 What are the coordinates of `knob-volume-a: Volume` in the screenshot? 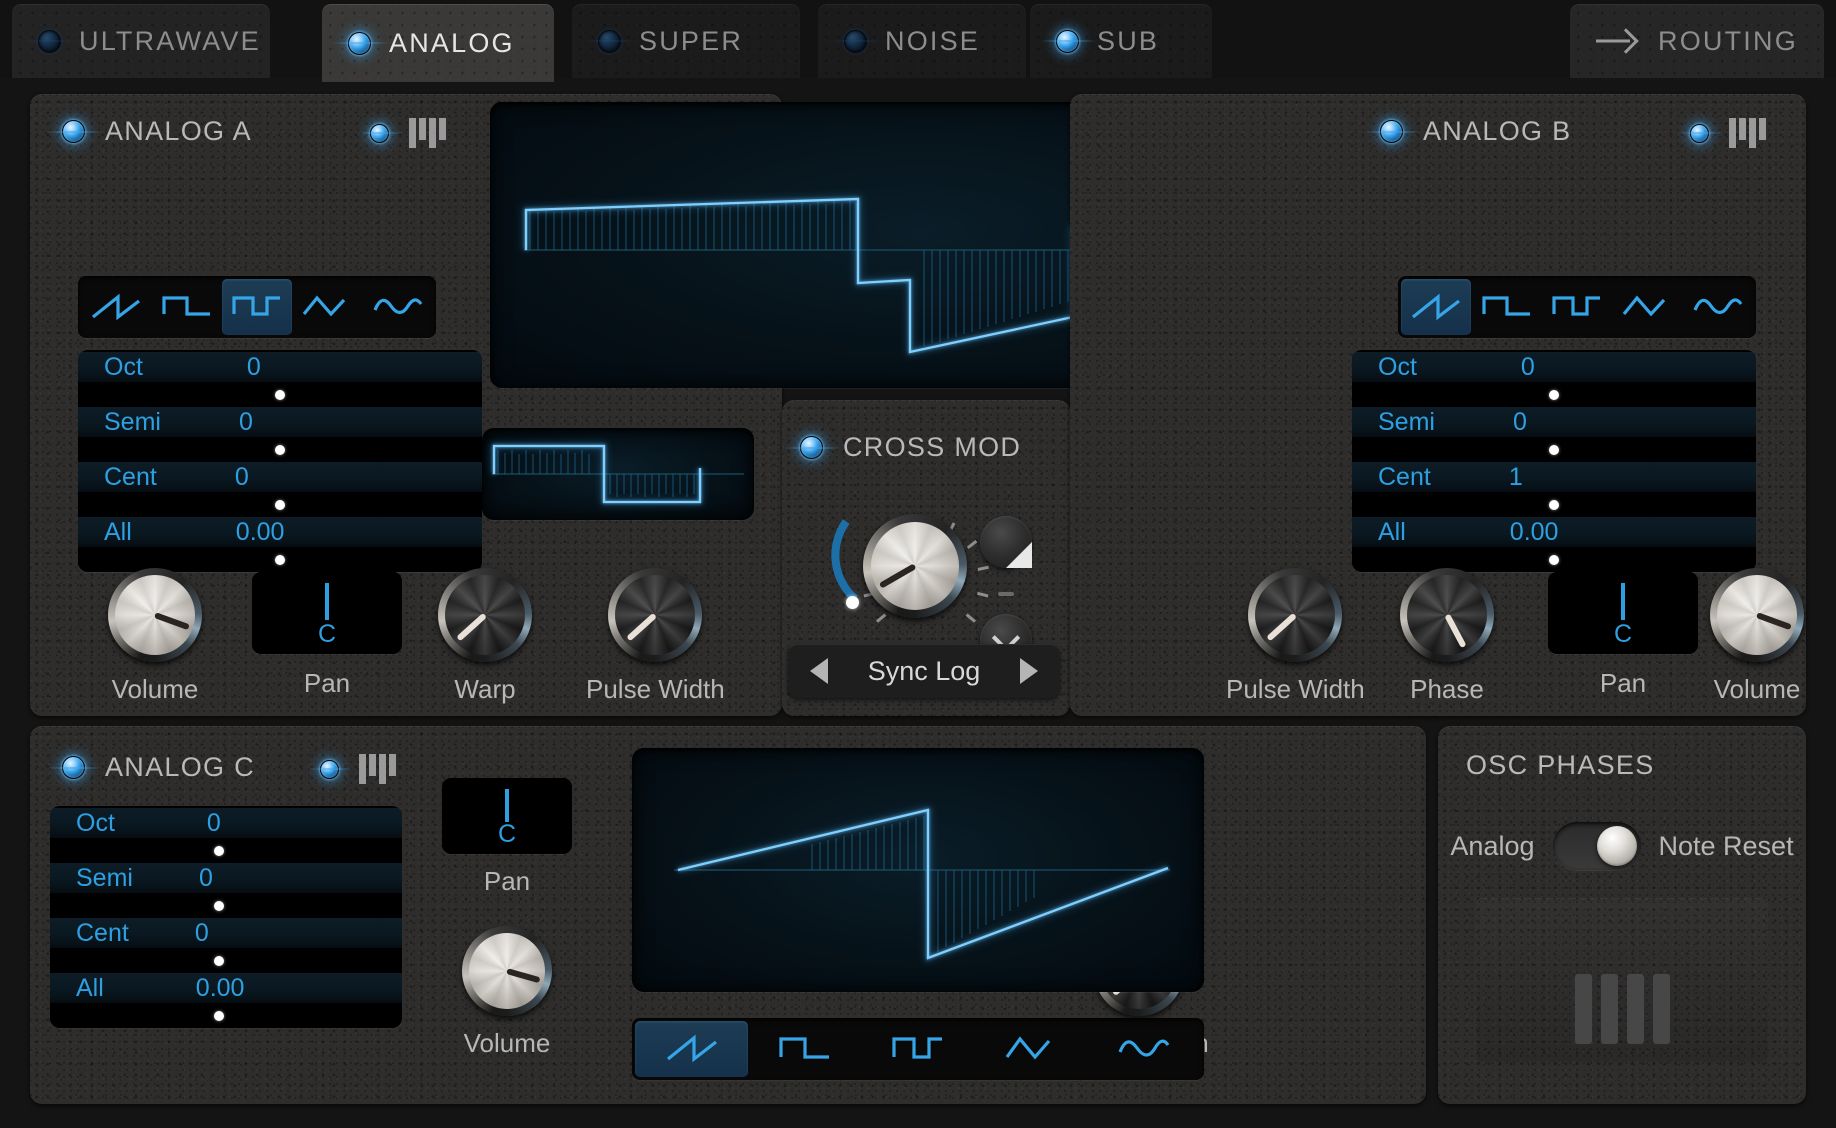 It's located at (155, 636).